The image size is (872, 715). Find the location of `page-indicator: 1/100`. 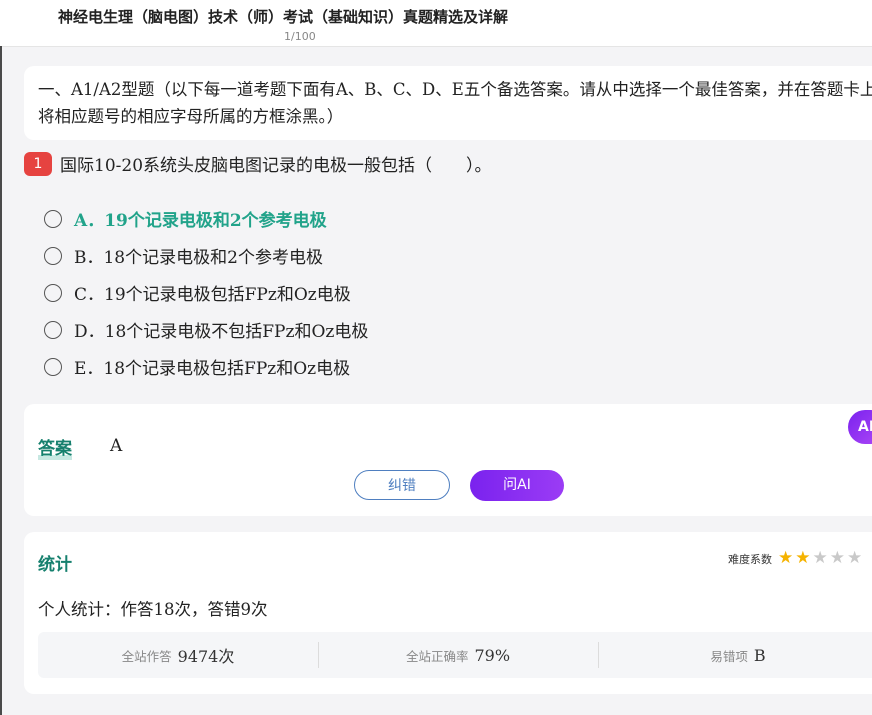

page-indicator: 1/100 is located at coordinates (300, 36).